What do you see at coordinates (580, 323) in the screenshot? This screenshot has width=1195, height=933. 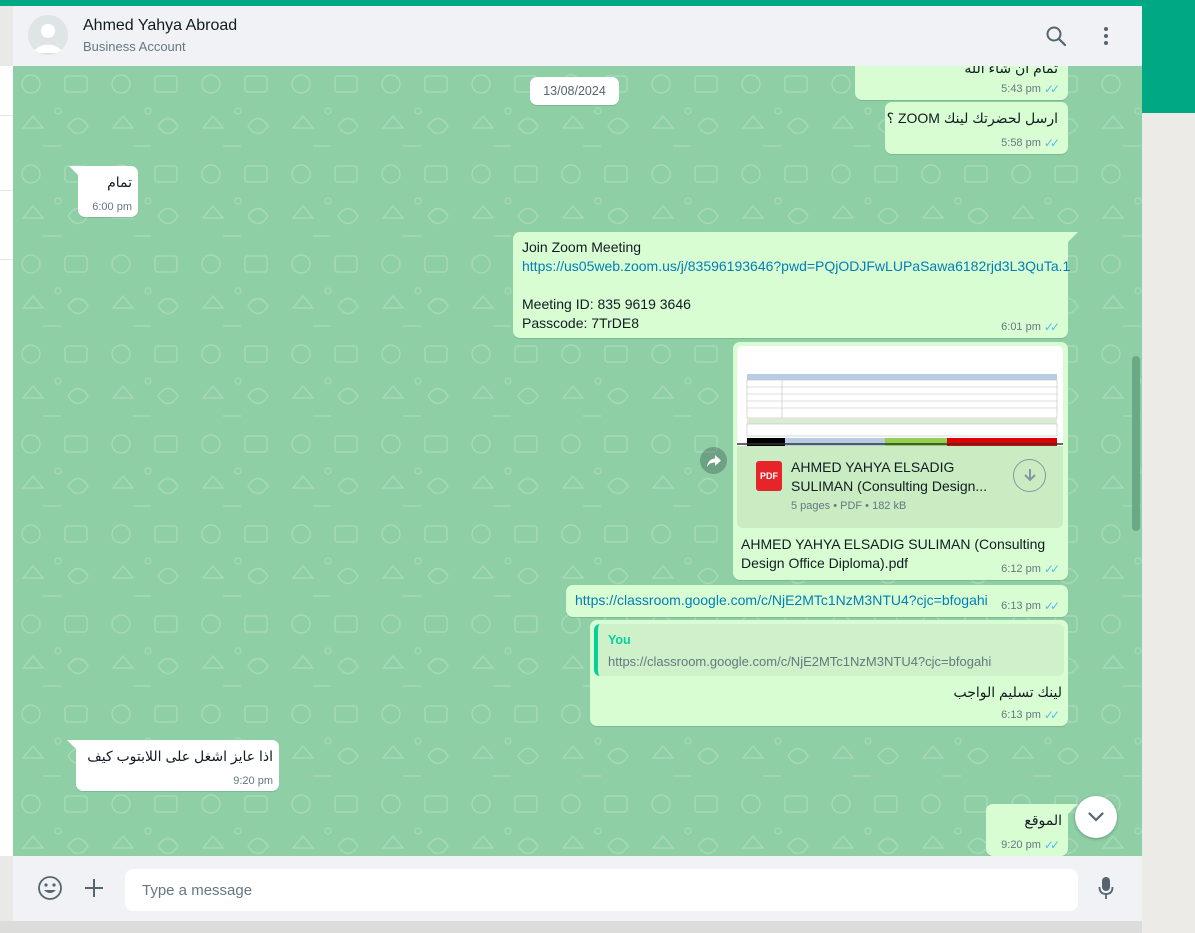 I see `message-text: Passcode: 7TrDE8` at bounding box center [580, 323].